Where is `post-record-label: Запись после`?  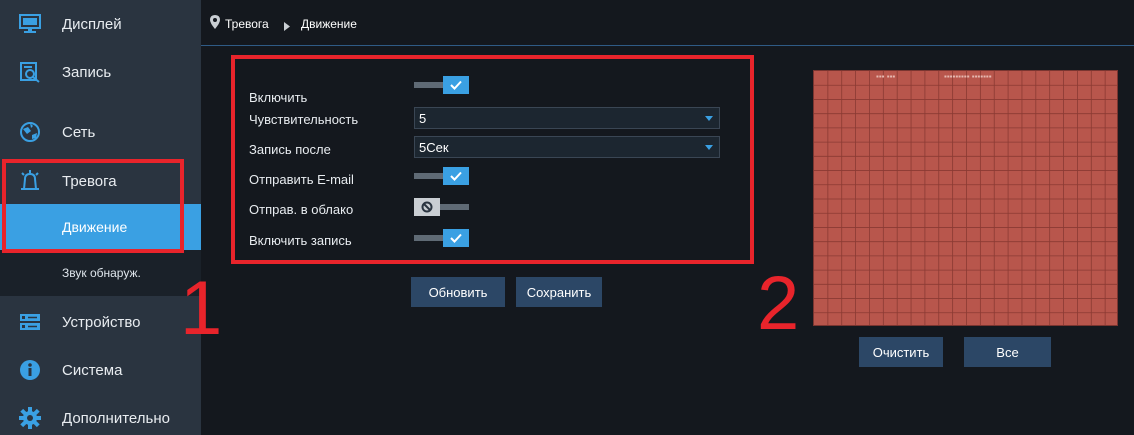 post-record-label: Запись после is located at coordinates (290, 149).